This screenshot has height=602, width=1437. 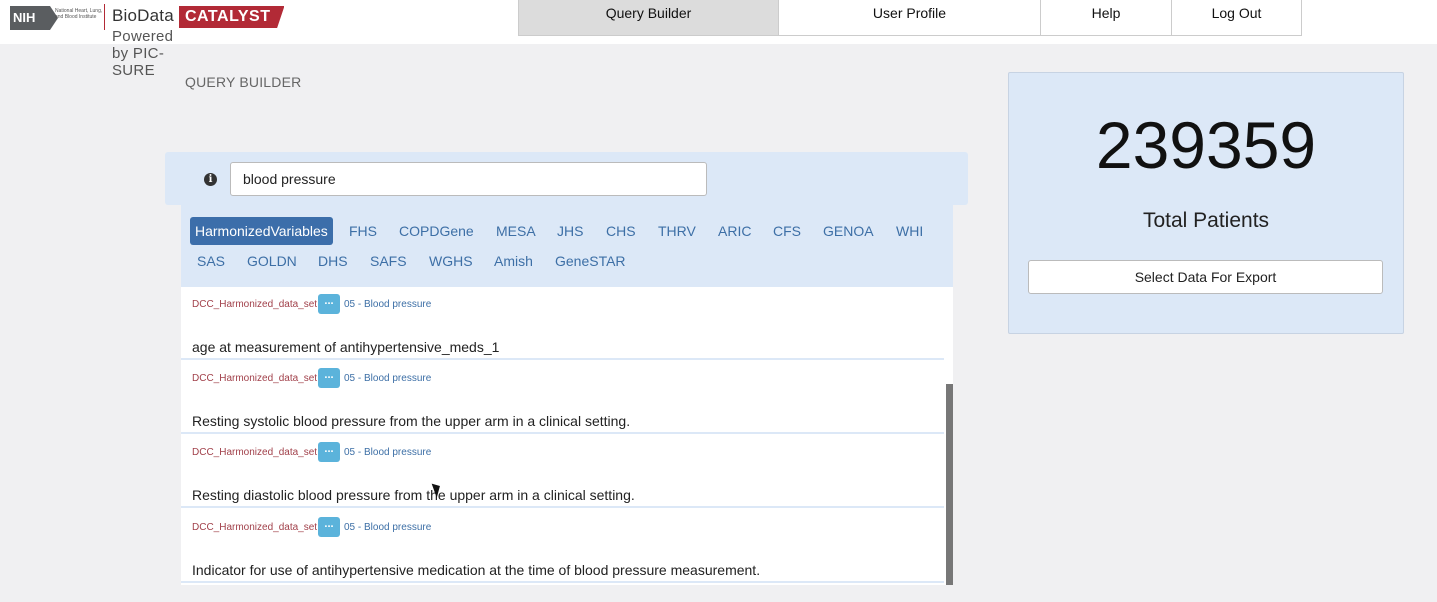 I want to click on logo-divider, so click(x=104, y=17).